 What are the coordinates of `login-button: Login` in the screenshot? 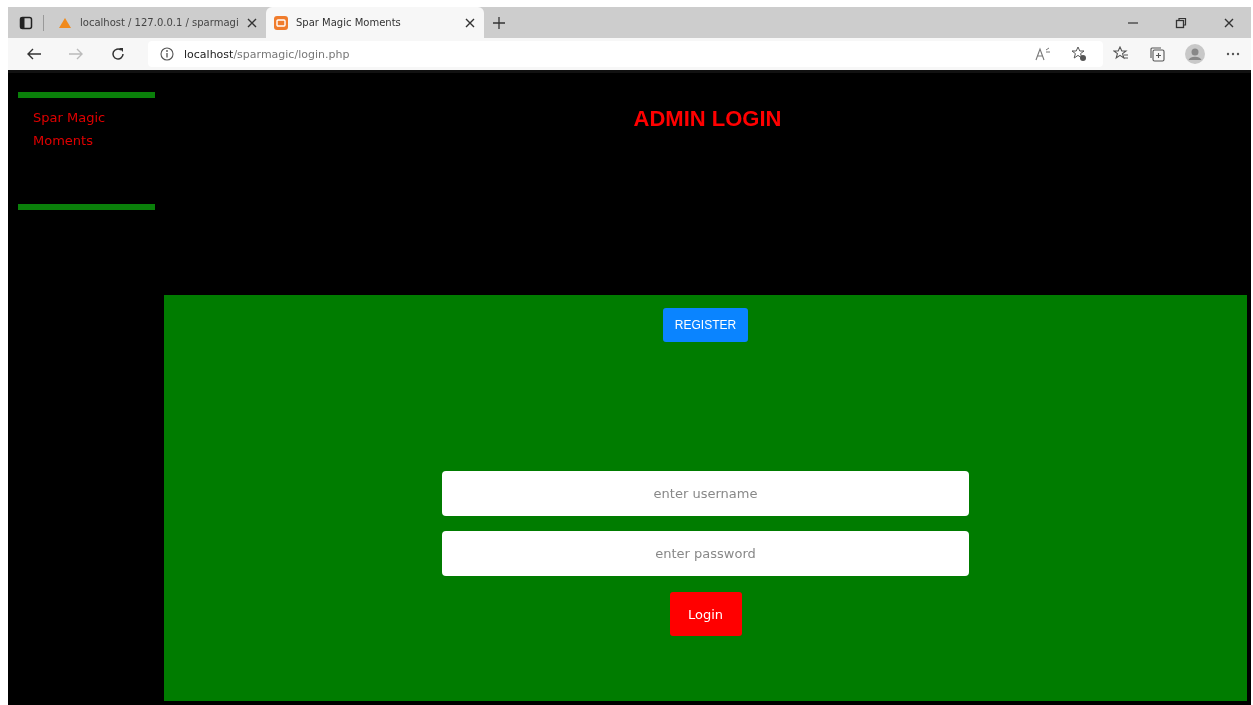 It's located at (705, 614).